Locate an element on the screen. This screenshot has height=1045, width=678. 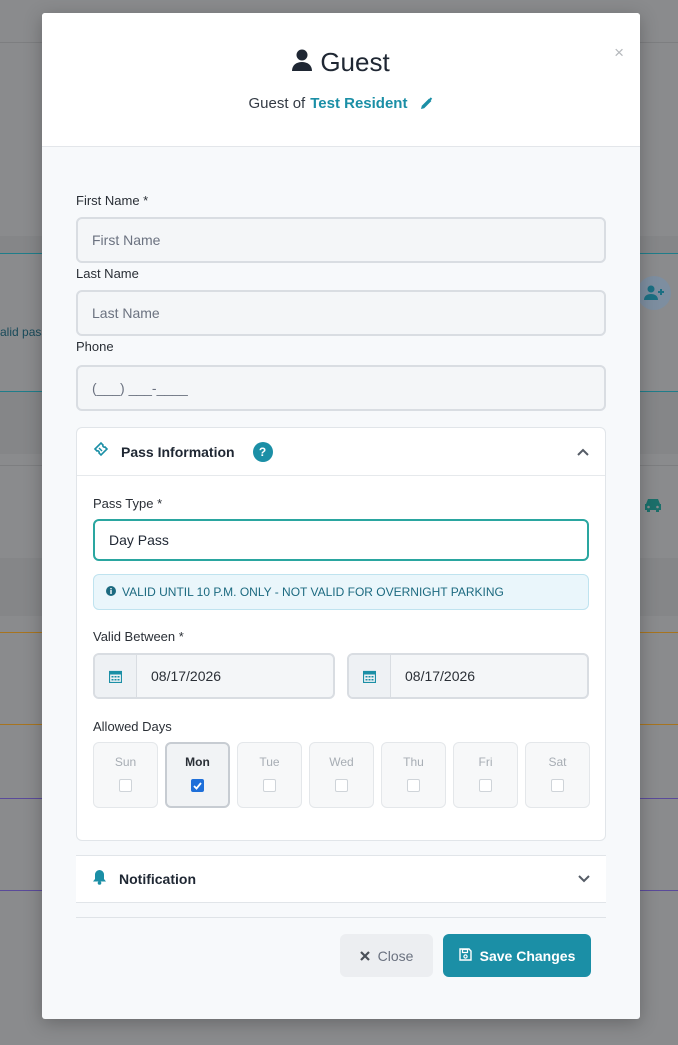
day-wed: Wed is located at coordinates (341, 775).